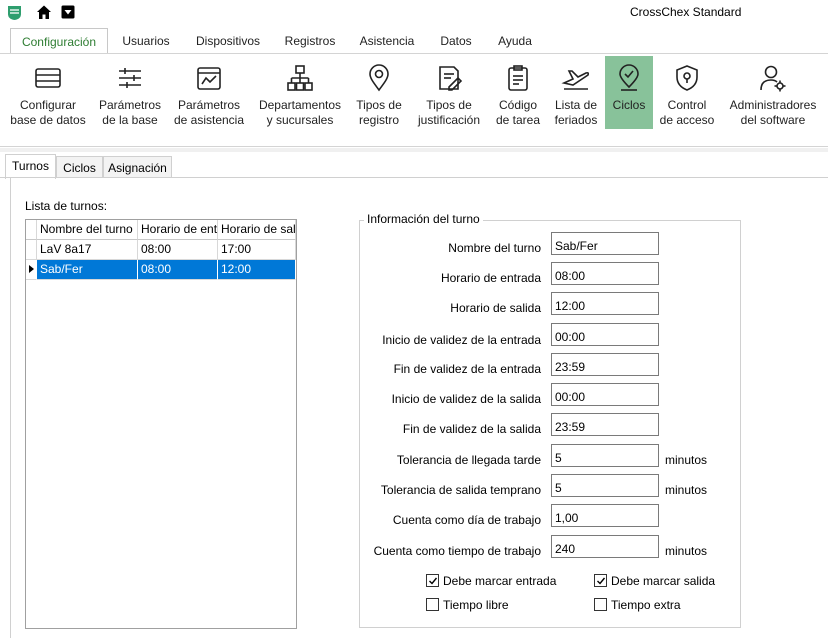 This screenshot has height=642, width=828. What do you see at coordinates (605, 424) in the screenshot?
I see `exit-validity-end-field` at bounding box center [605, 424].